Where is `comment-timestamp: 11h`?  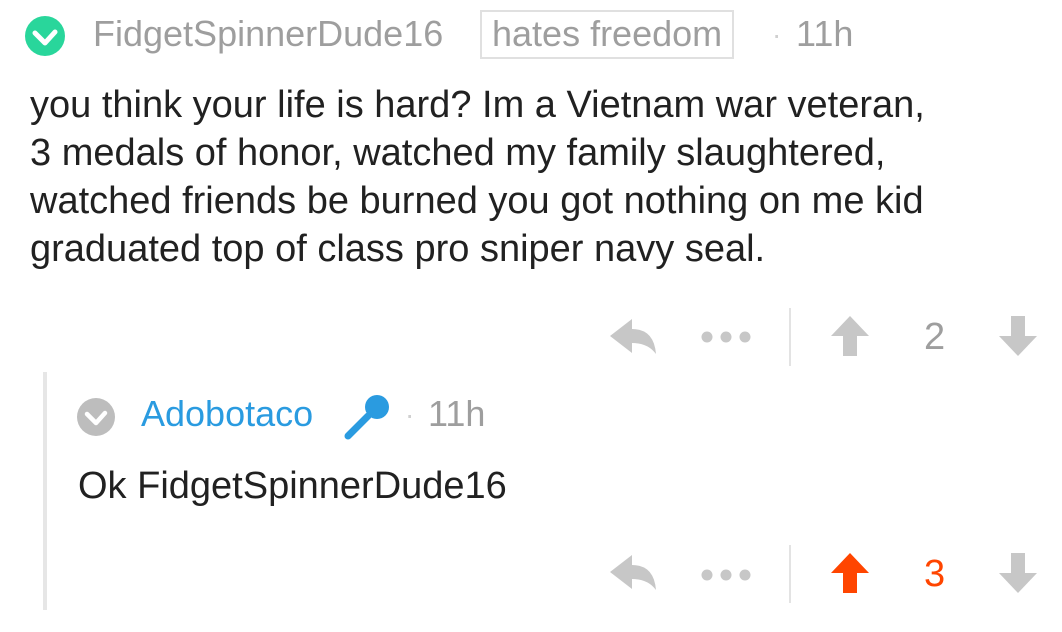
comment-timestamp: 11h is located at coordinates (825, 33).